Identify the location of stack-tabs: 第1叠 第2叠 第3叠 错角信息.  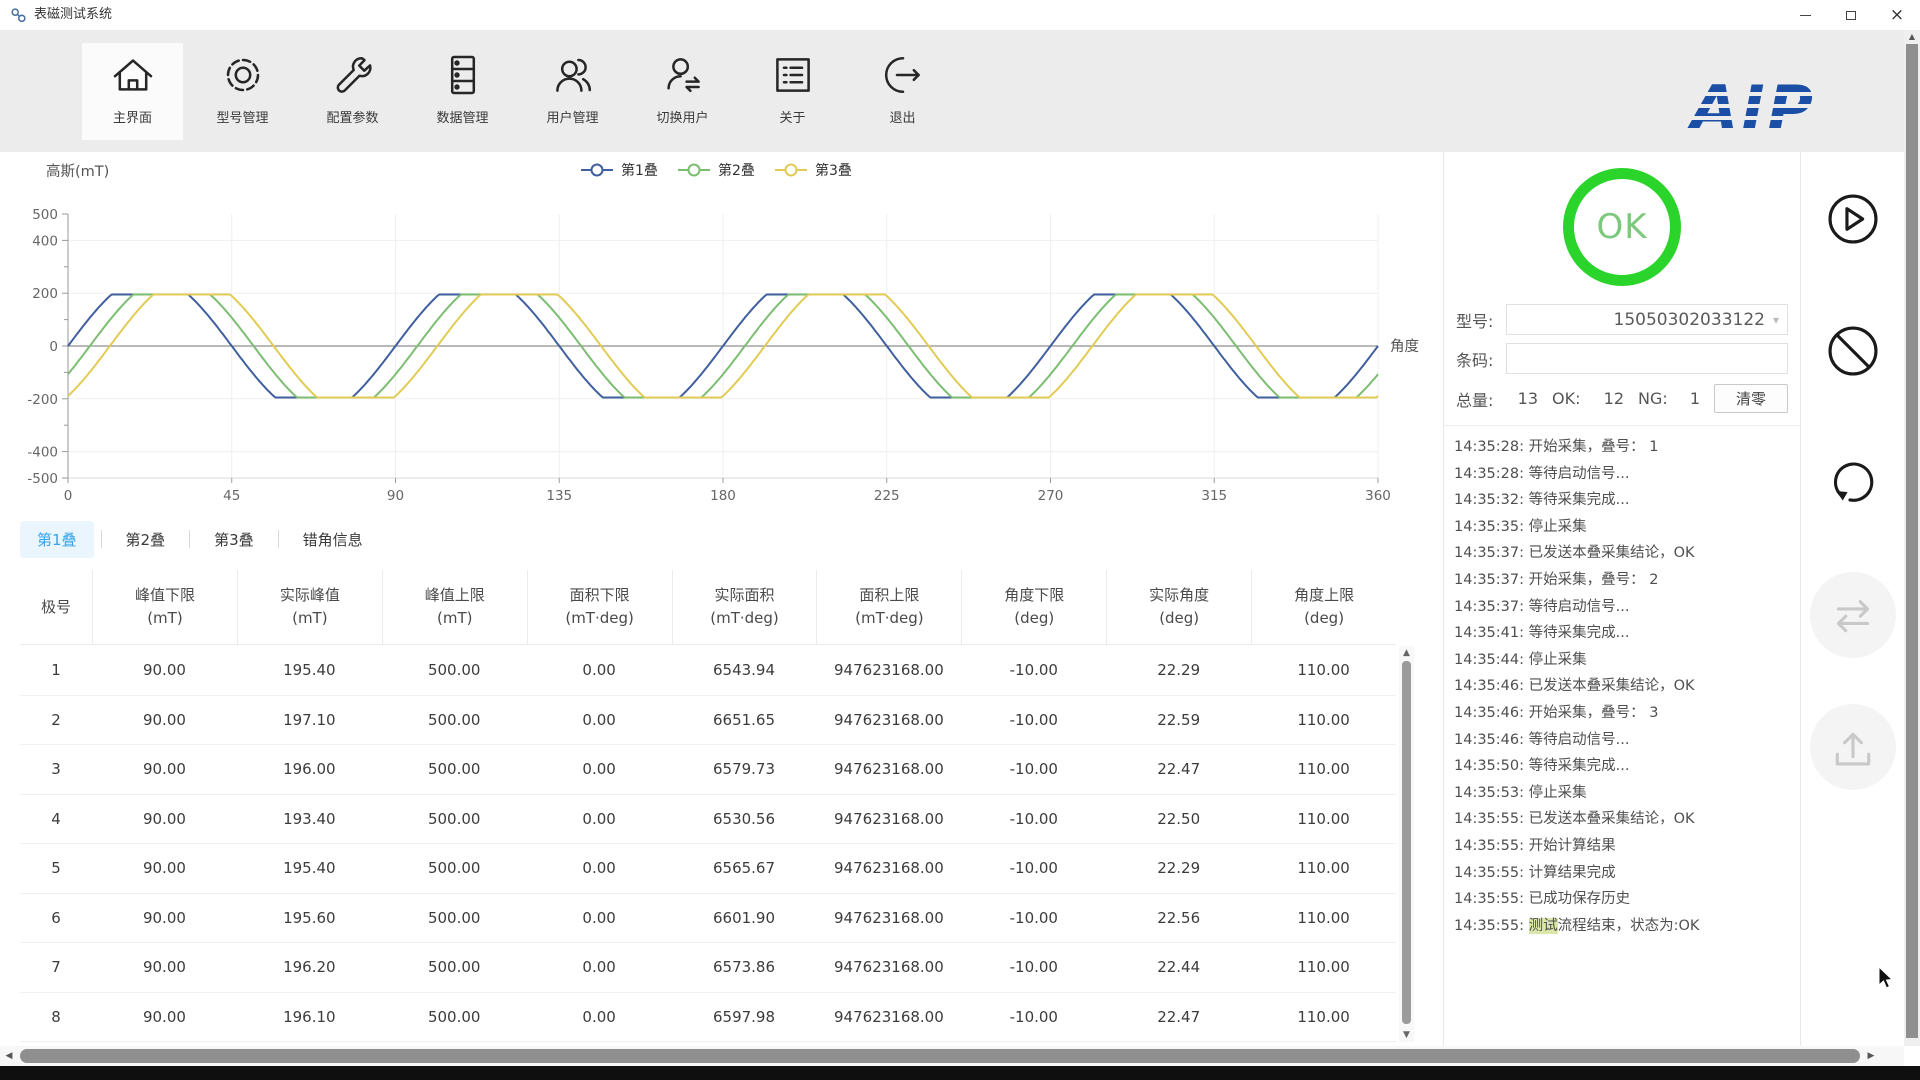
(200, 539).